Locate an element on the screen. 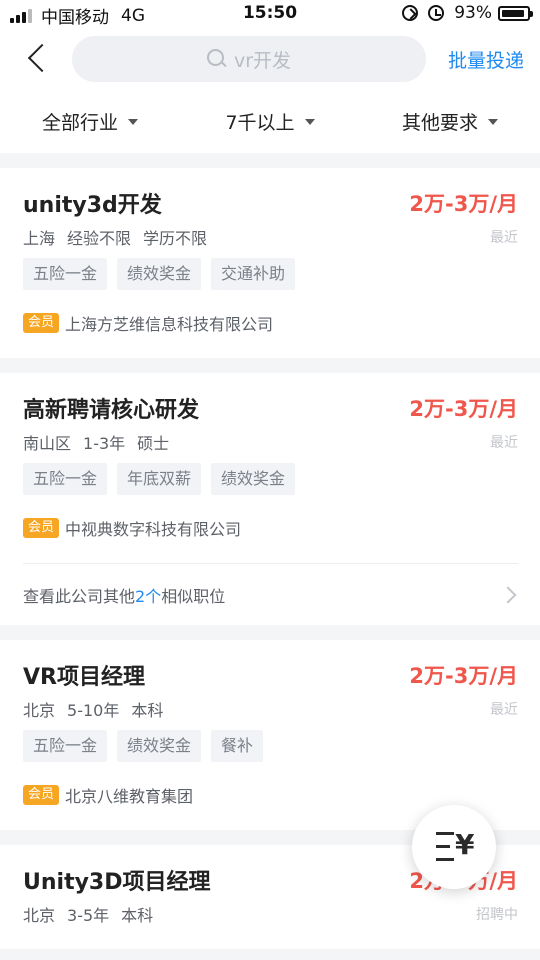 Image resolution: width=540 pixels, height=960 pixels. rotation-lock-icon is located at coordinates (410, 13).